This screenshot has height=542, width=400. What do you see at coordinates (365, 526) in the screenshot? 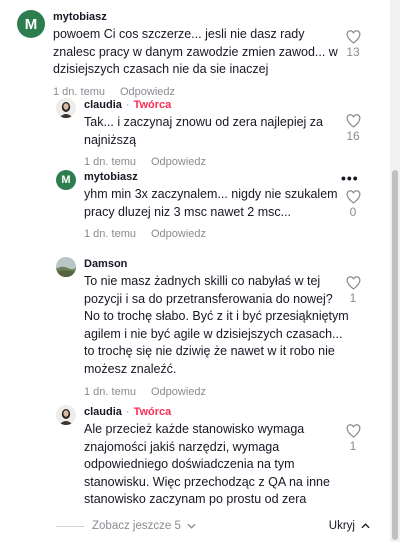
I see `chevron-up-icon` at bounding box center [365, 526].